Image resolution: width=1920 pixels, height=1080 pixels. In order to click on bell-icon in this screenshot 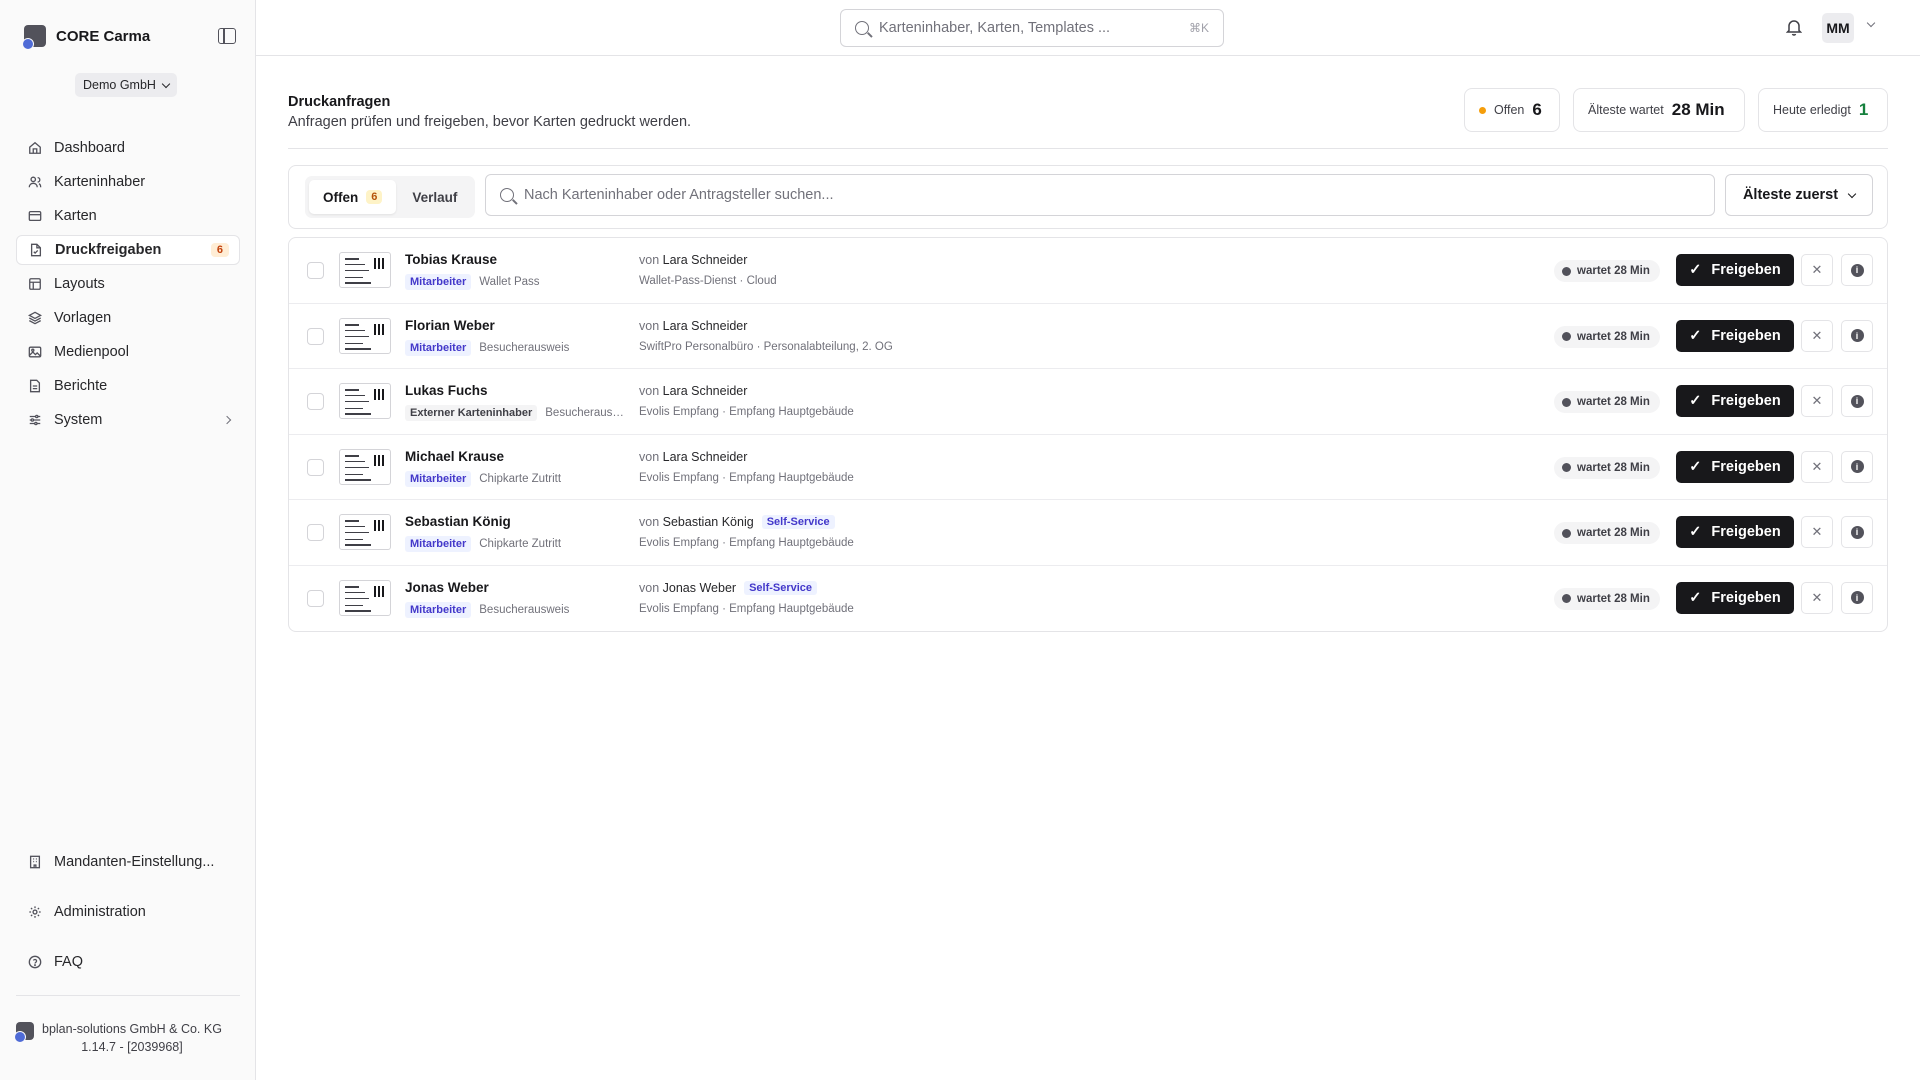, I will do `click(1794, 27)`.